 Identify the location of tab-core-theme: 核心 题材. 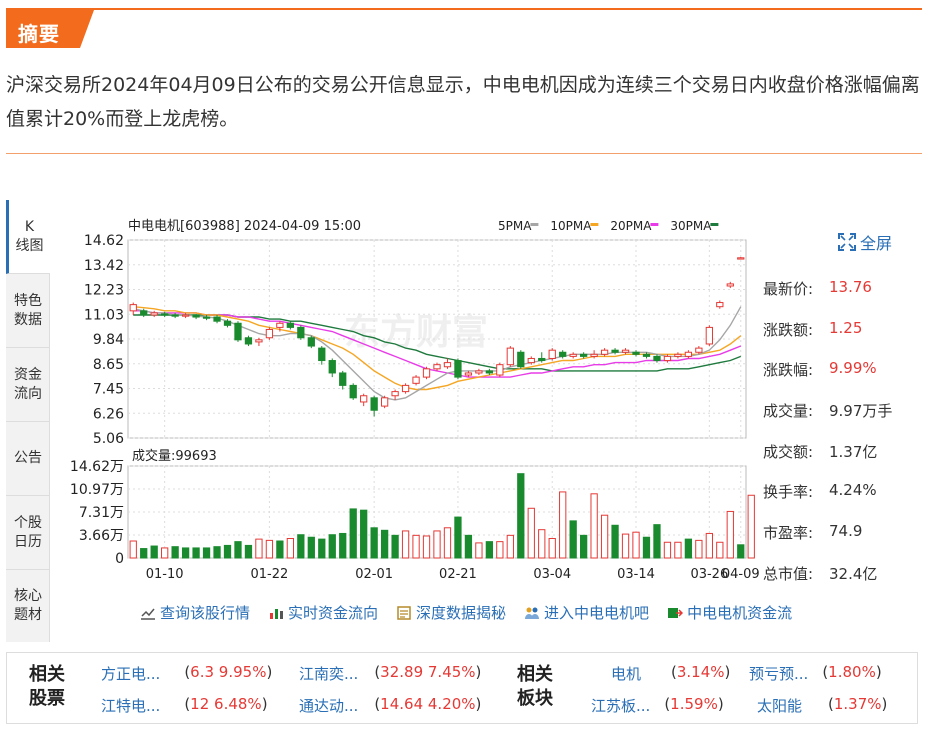
(28, 606).